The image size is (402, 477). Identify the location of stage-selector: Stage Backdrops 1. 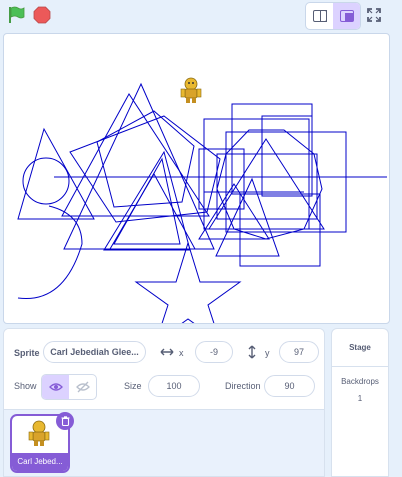
(360, 402).